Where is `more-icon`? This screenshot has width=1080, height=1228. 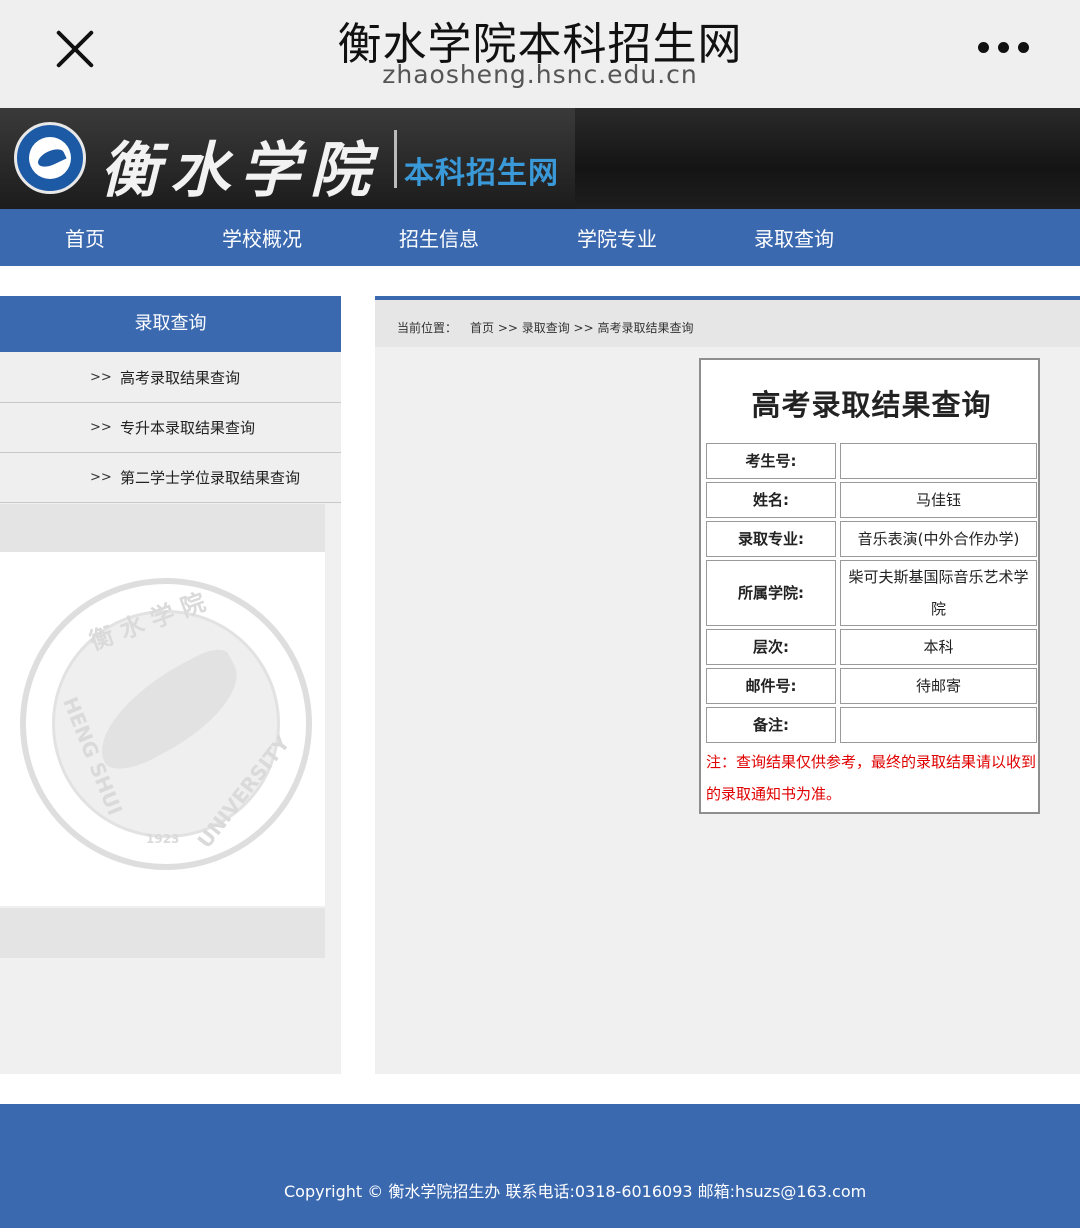
more-icon is located at coordinates (1004, 49).